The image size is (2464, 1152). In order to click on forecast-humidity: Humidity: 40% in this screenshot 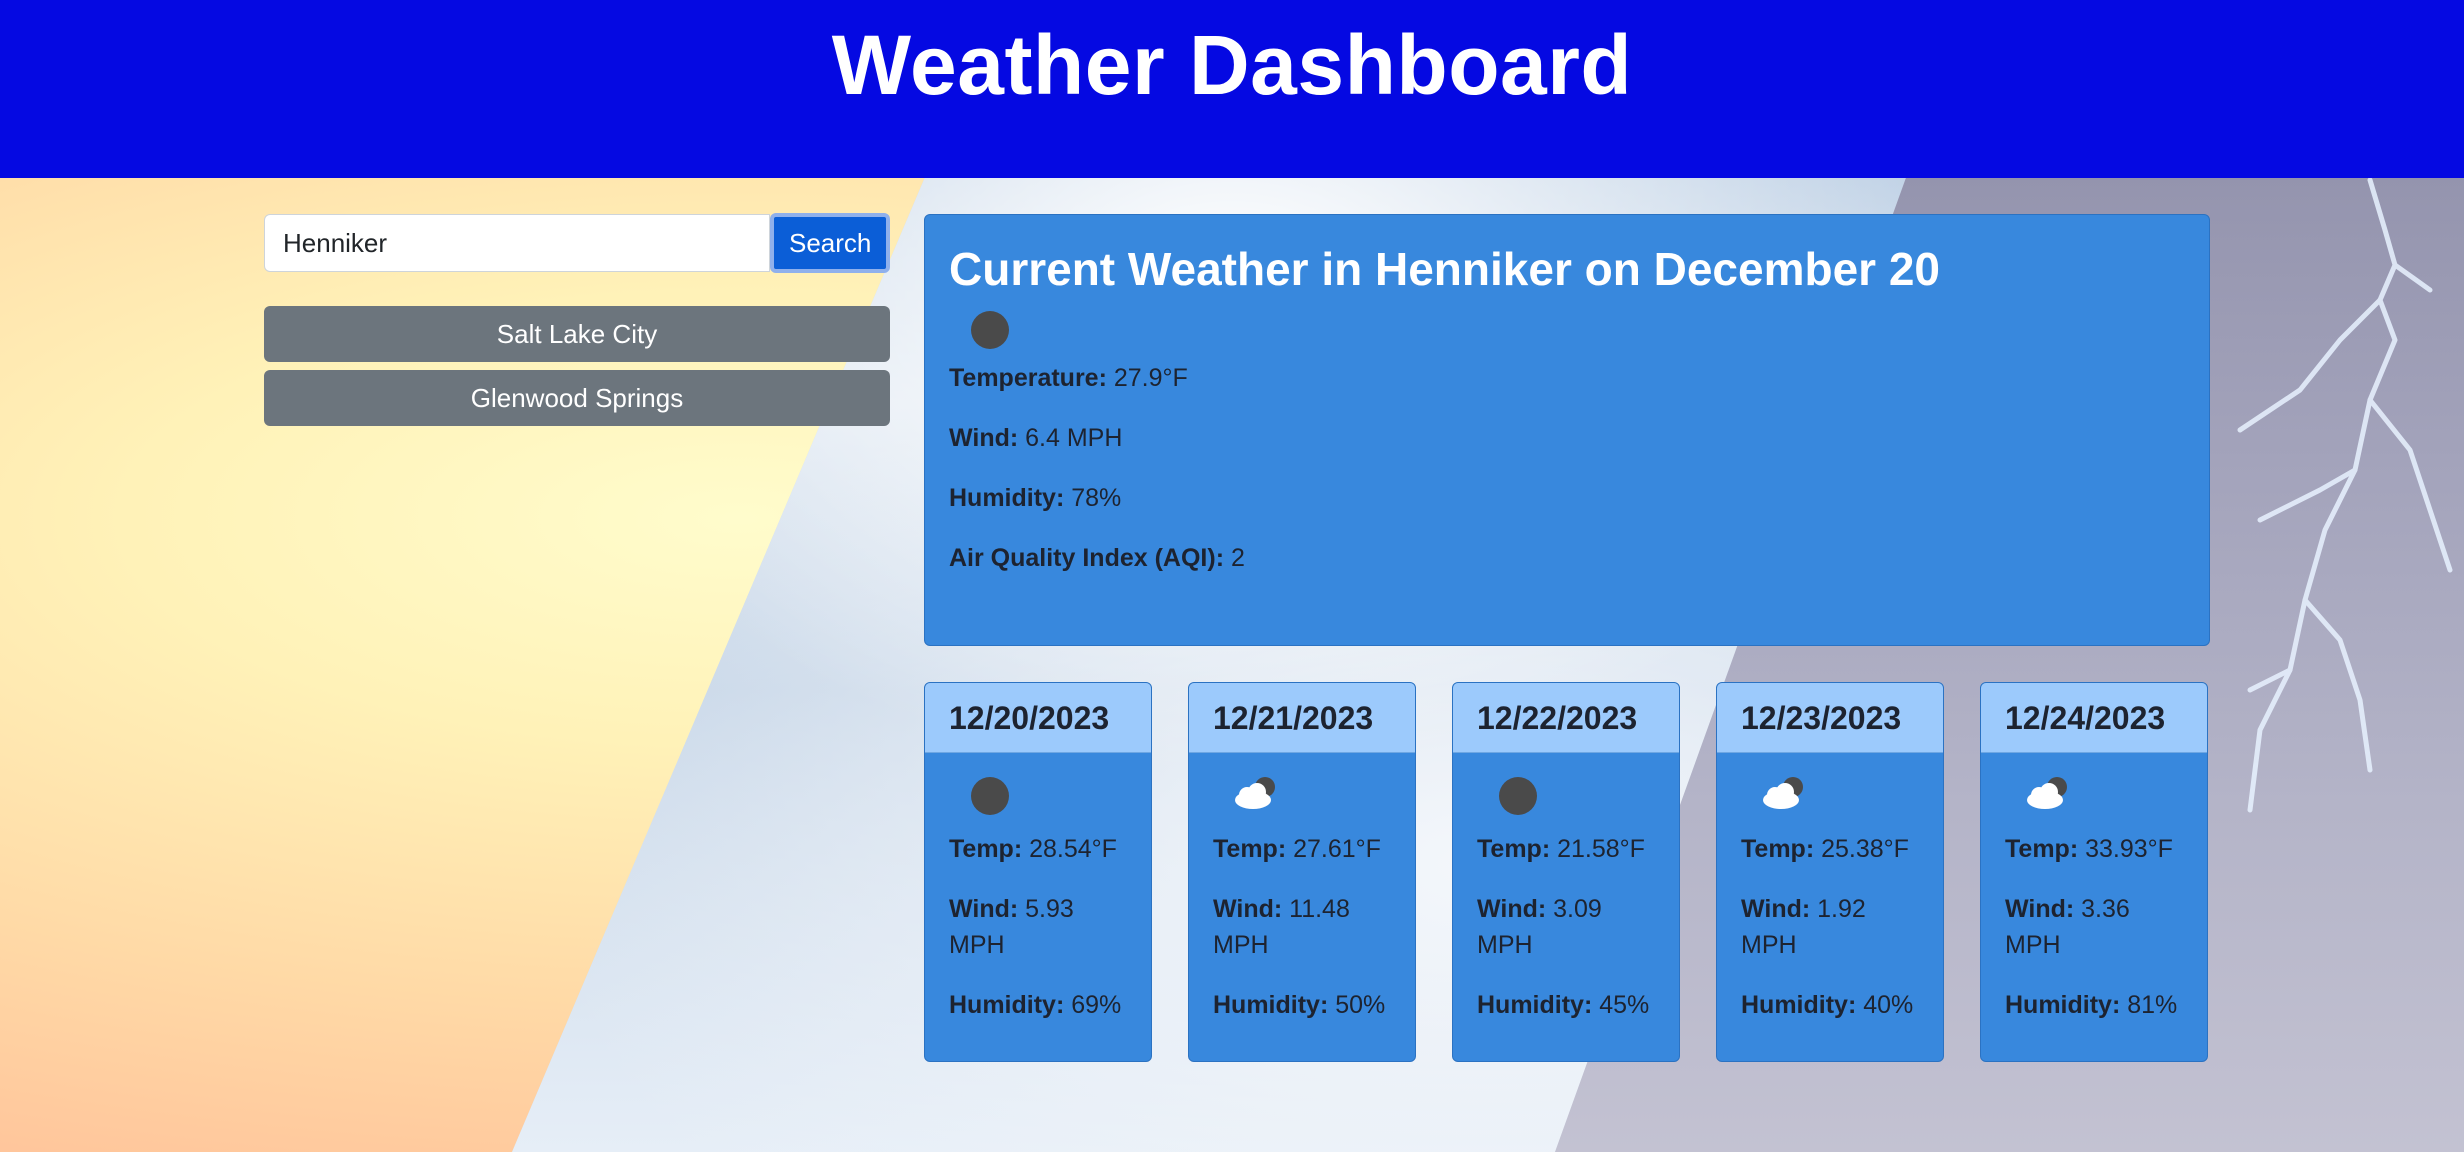, I will do `click(1827, 1005)`.